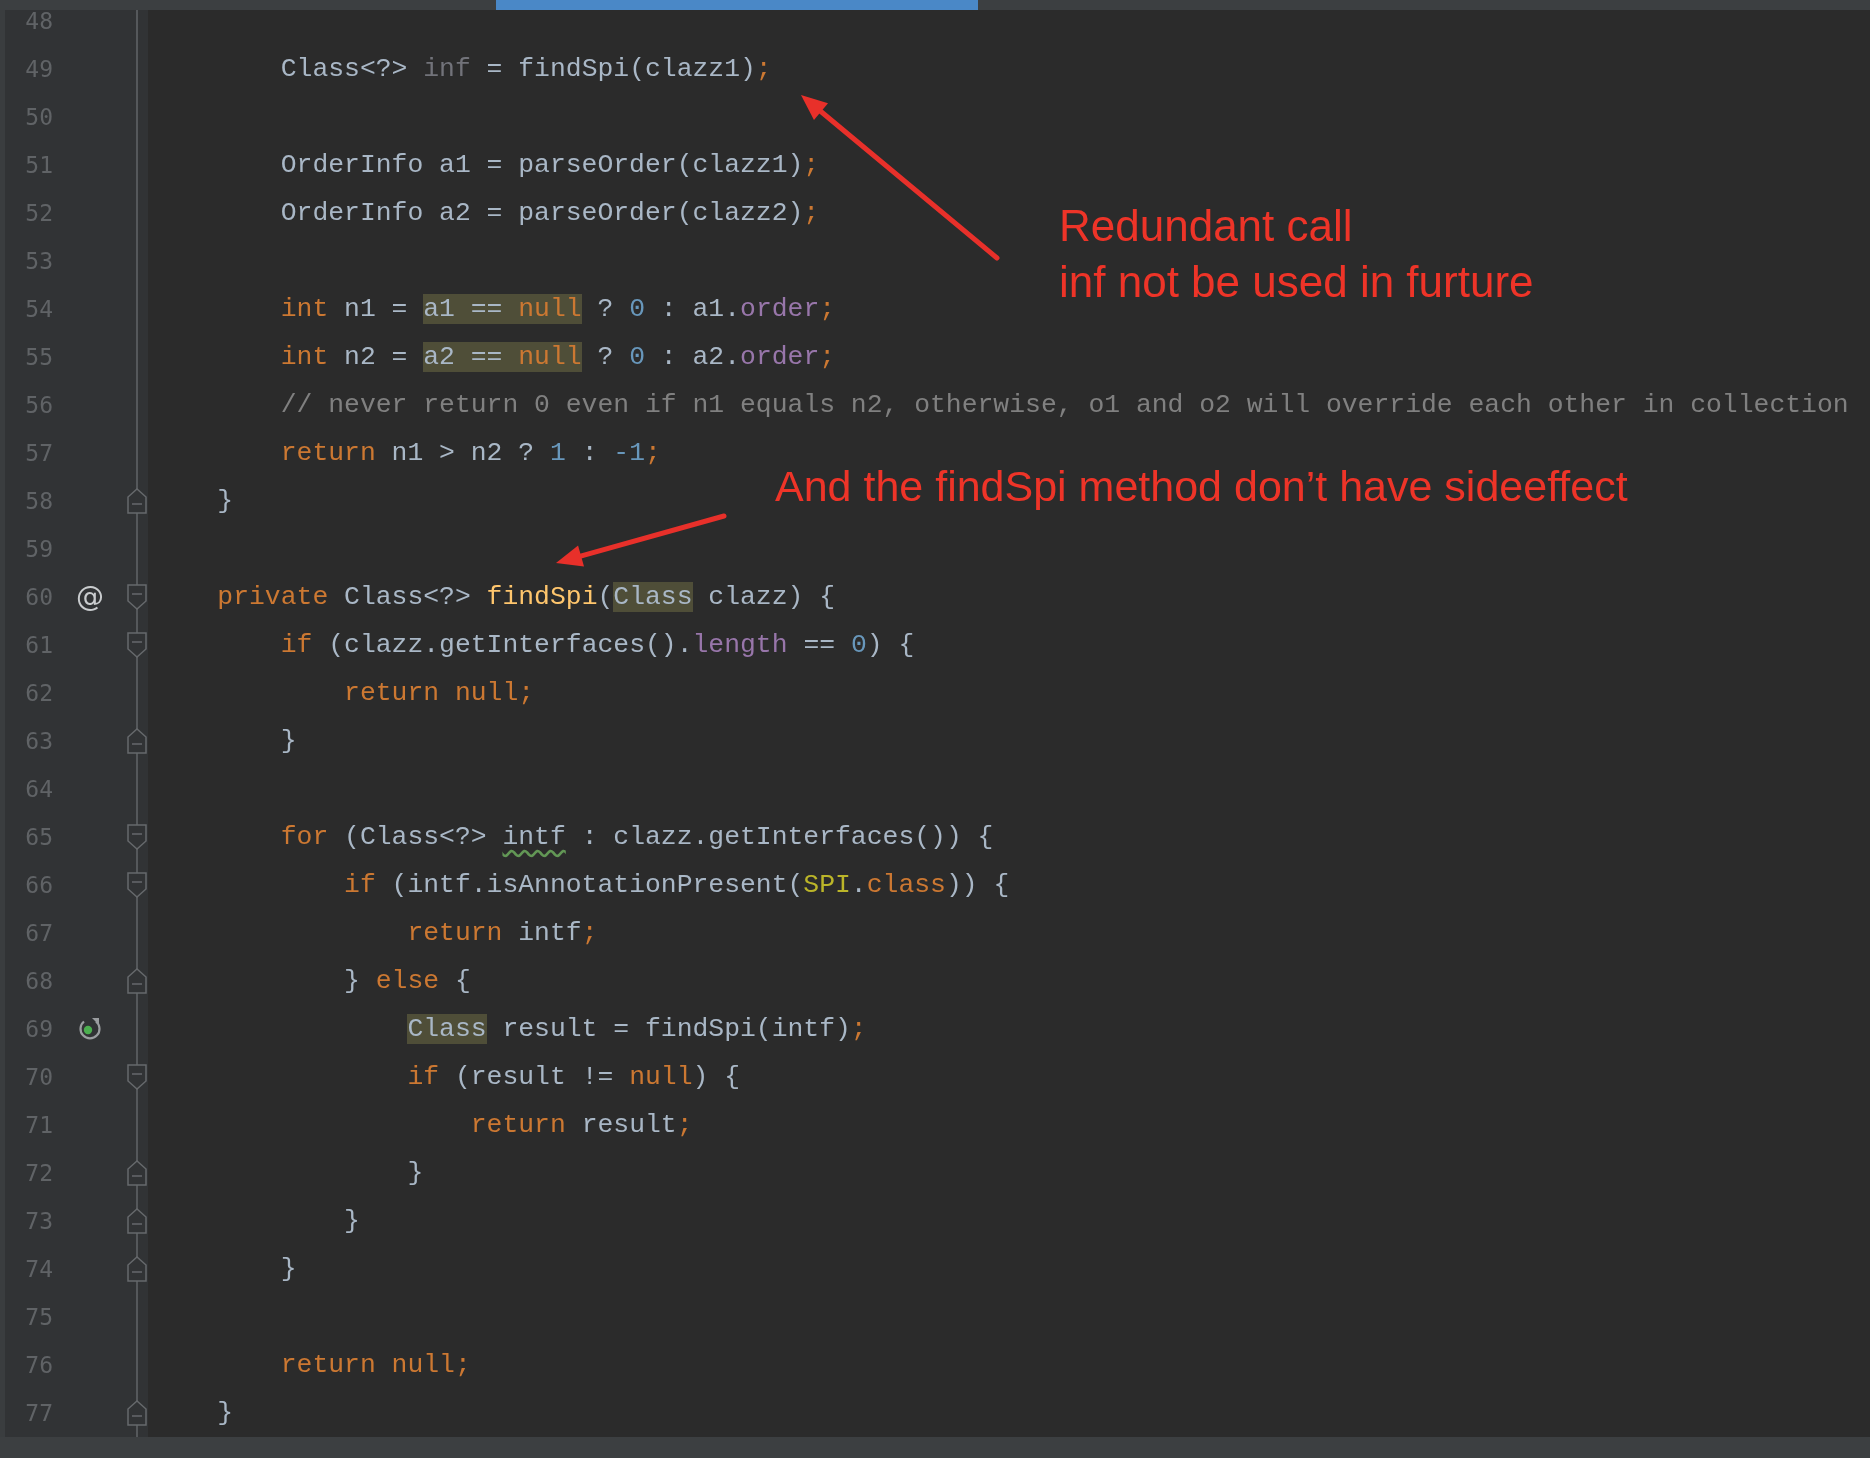 Image resolution: width=1870 pixels, height=1458 pixels. Describe the element at coordinates (1296, 254) in the screenshot. I see `annotation-text: Redundant call inf not be used in furture` at that location.